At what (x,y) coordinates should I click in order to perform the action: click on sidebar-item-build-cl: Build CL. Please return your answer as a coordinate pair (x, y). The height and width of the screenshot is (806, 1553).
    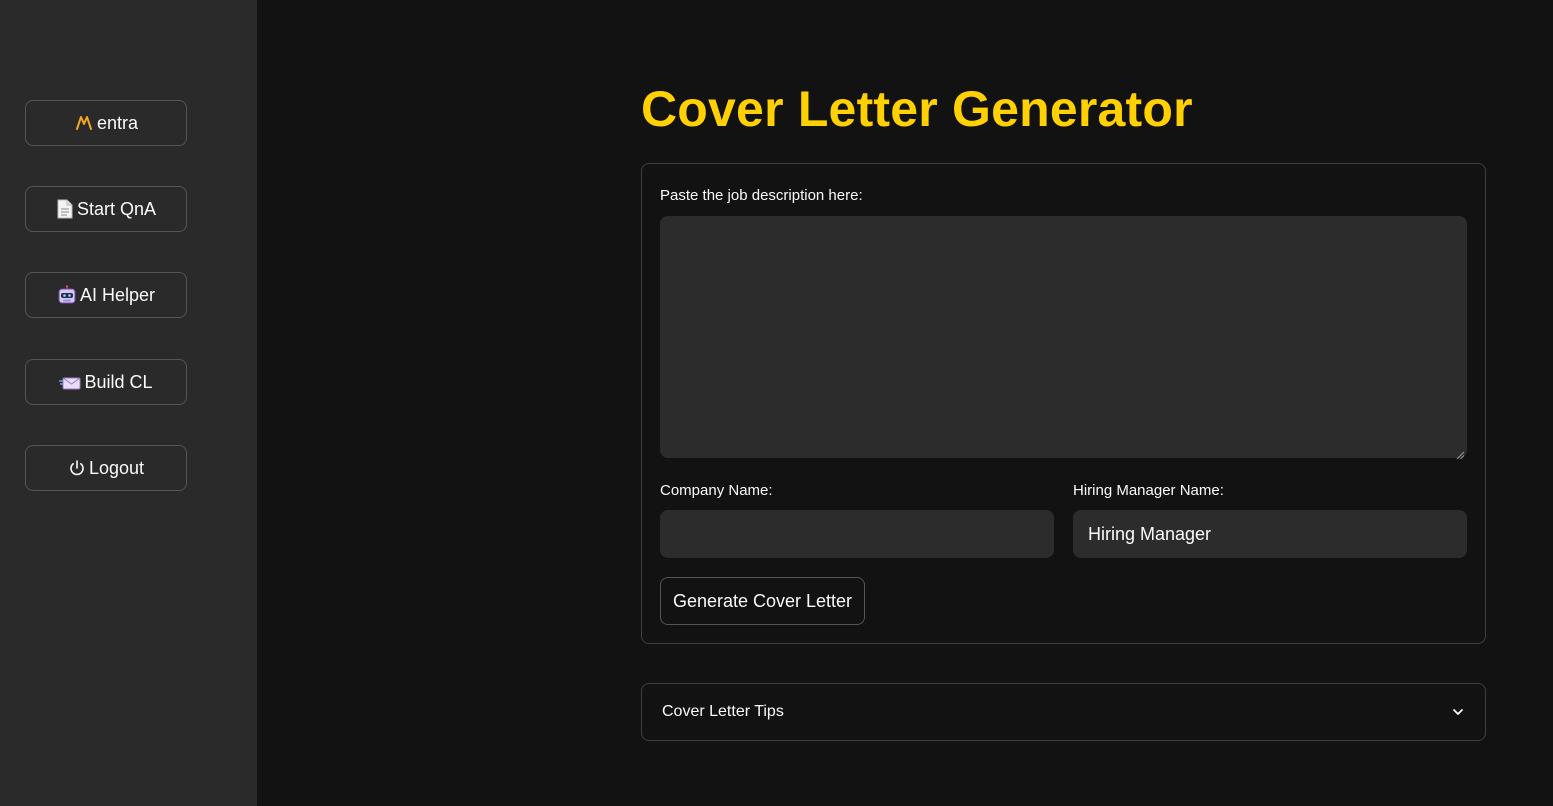
    Looking at the image, I should click on (106, 382).